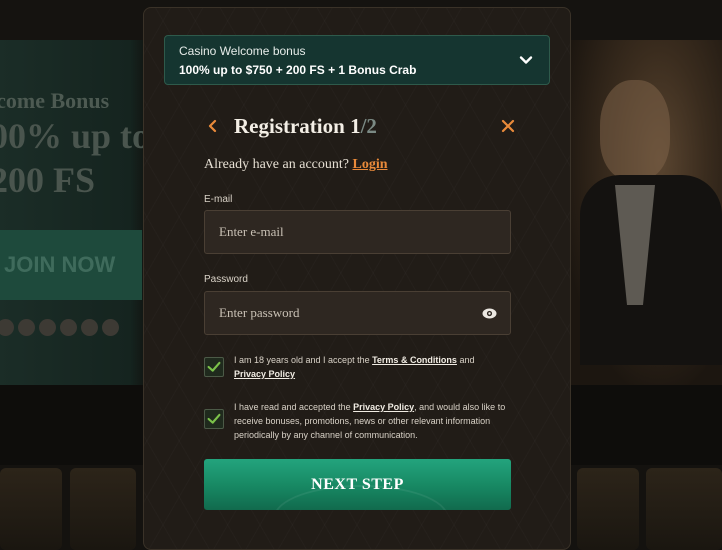 The width and height of the screenshot is (722, 550). What do you see at coordinates (289, 126) in the screenshot?
I see `registration-title-text: Registration` at bounding box center [289, 126].